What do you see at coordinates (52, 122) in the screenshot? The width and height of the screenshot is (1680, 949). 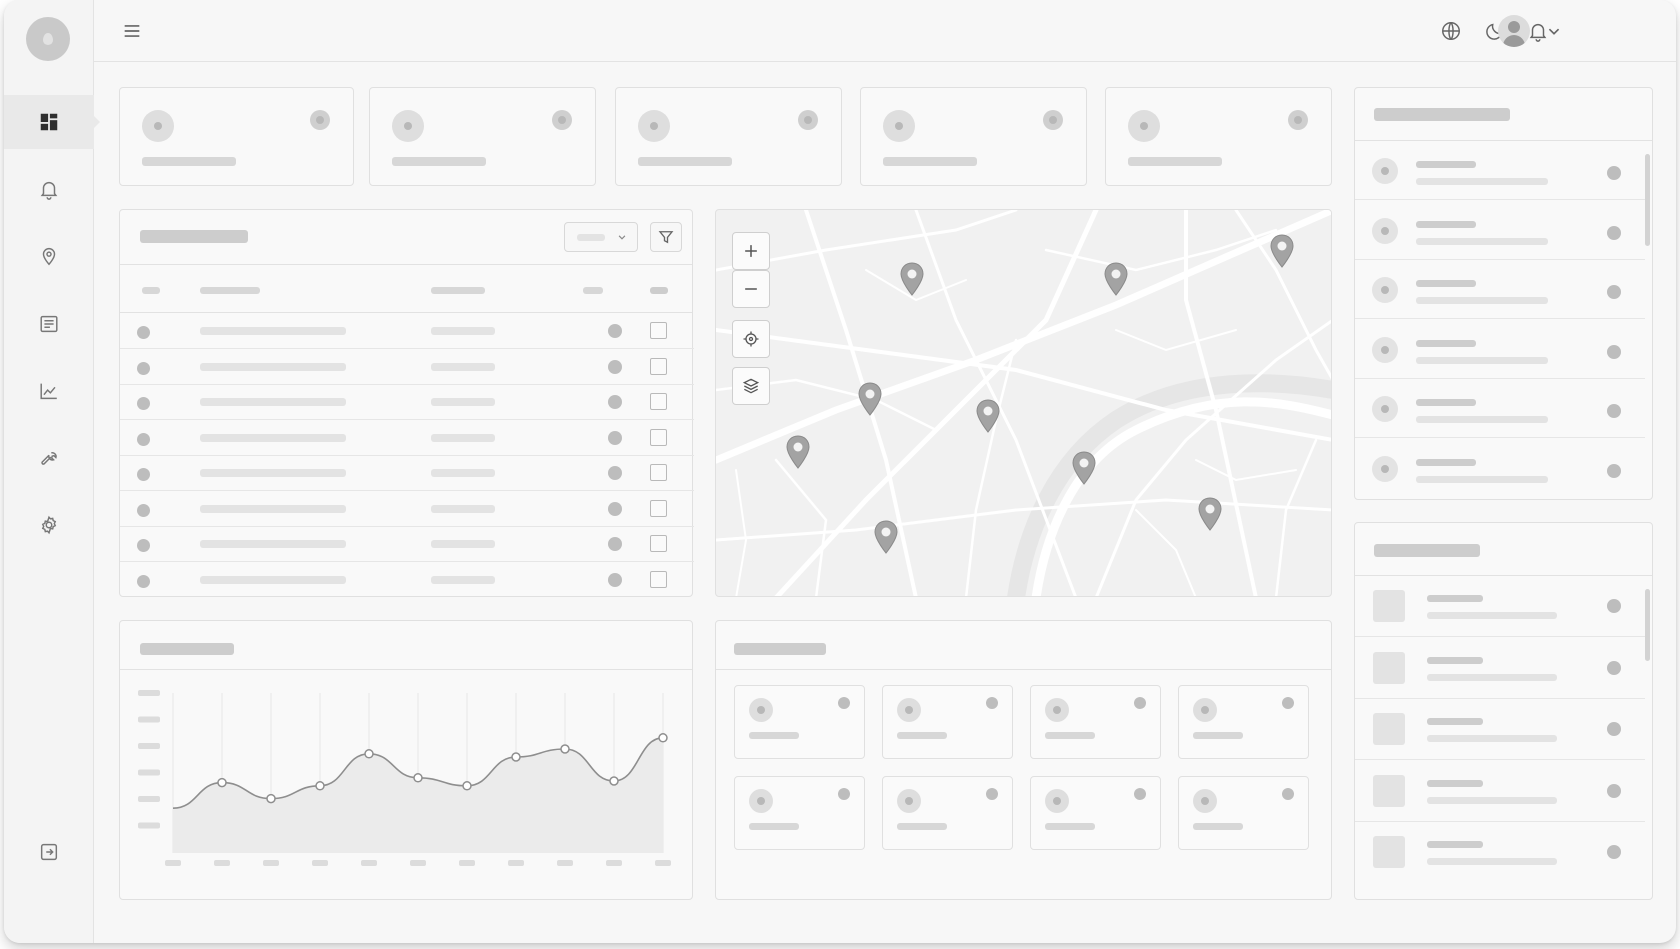 I see `sidebar-item-dashboard` at bounding box center [52, 122].